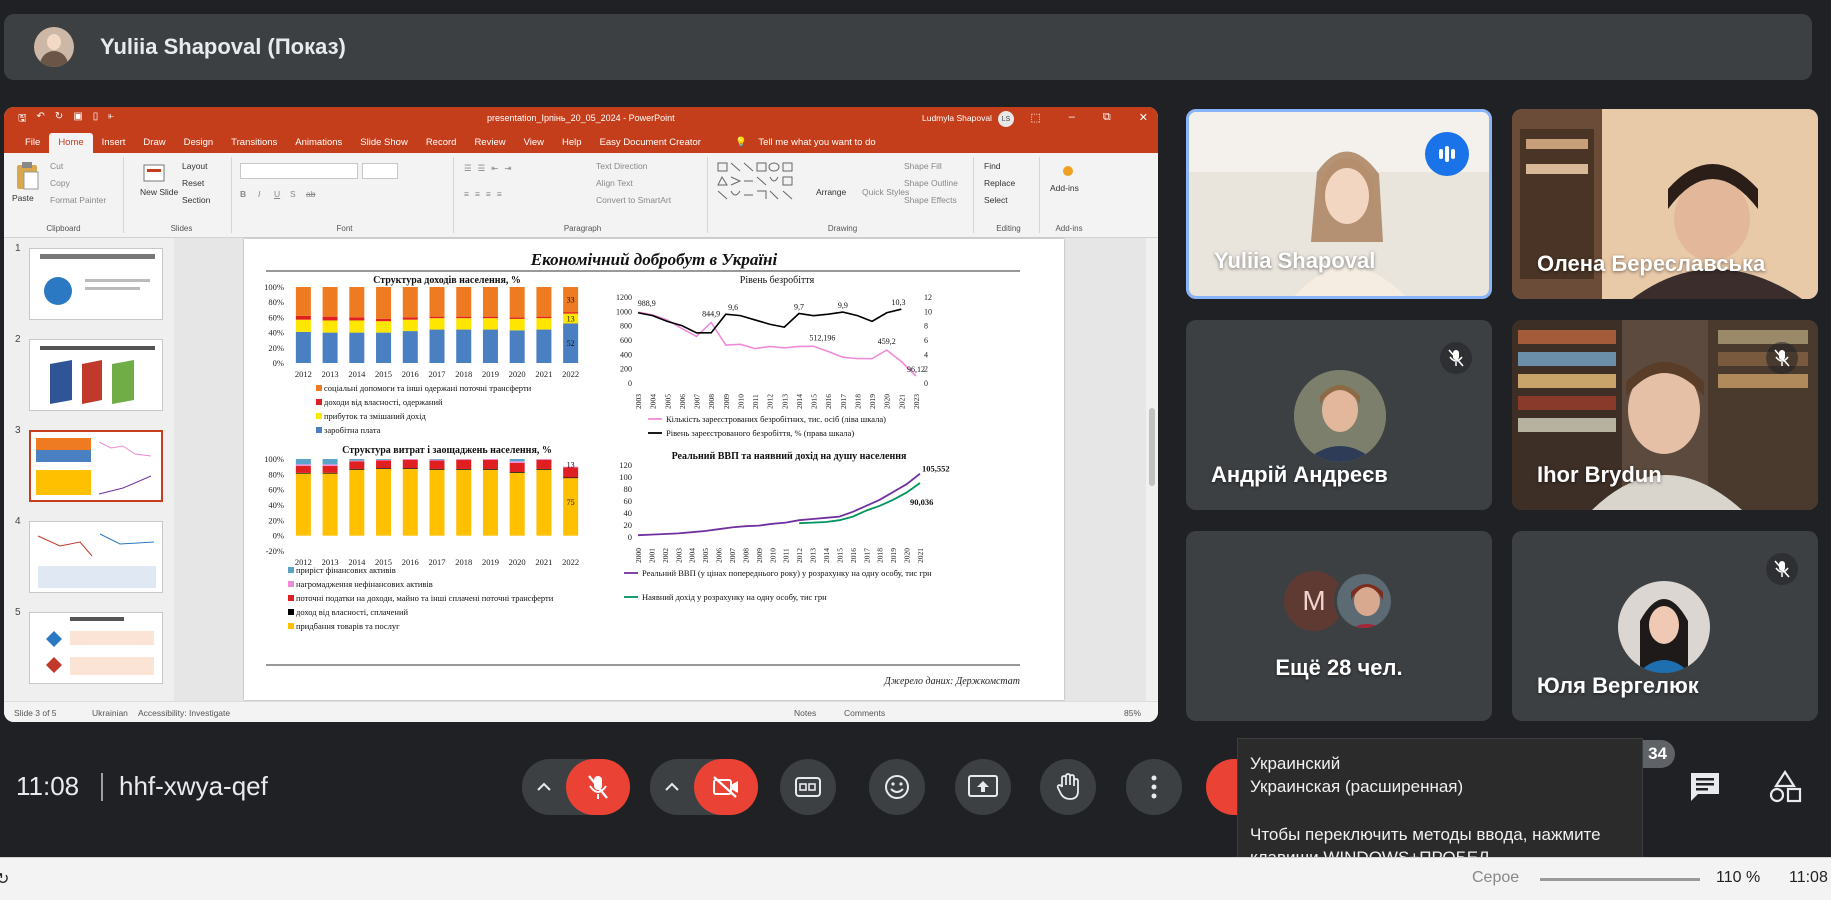 This screenshot has width=1831, height=900. What do you see at coordinates (1705, 789) in the screenshot?
I see `chat-button` at bounding box center [1705, 789].